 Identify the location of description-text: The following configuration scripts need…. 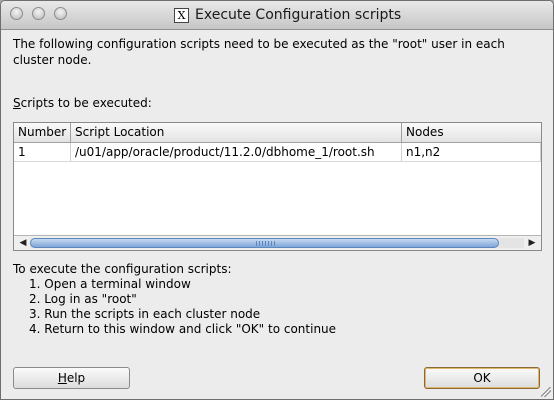
(259, 52).